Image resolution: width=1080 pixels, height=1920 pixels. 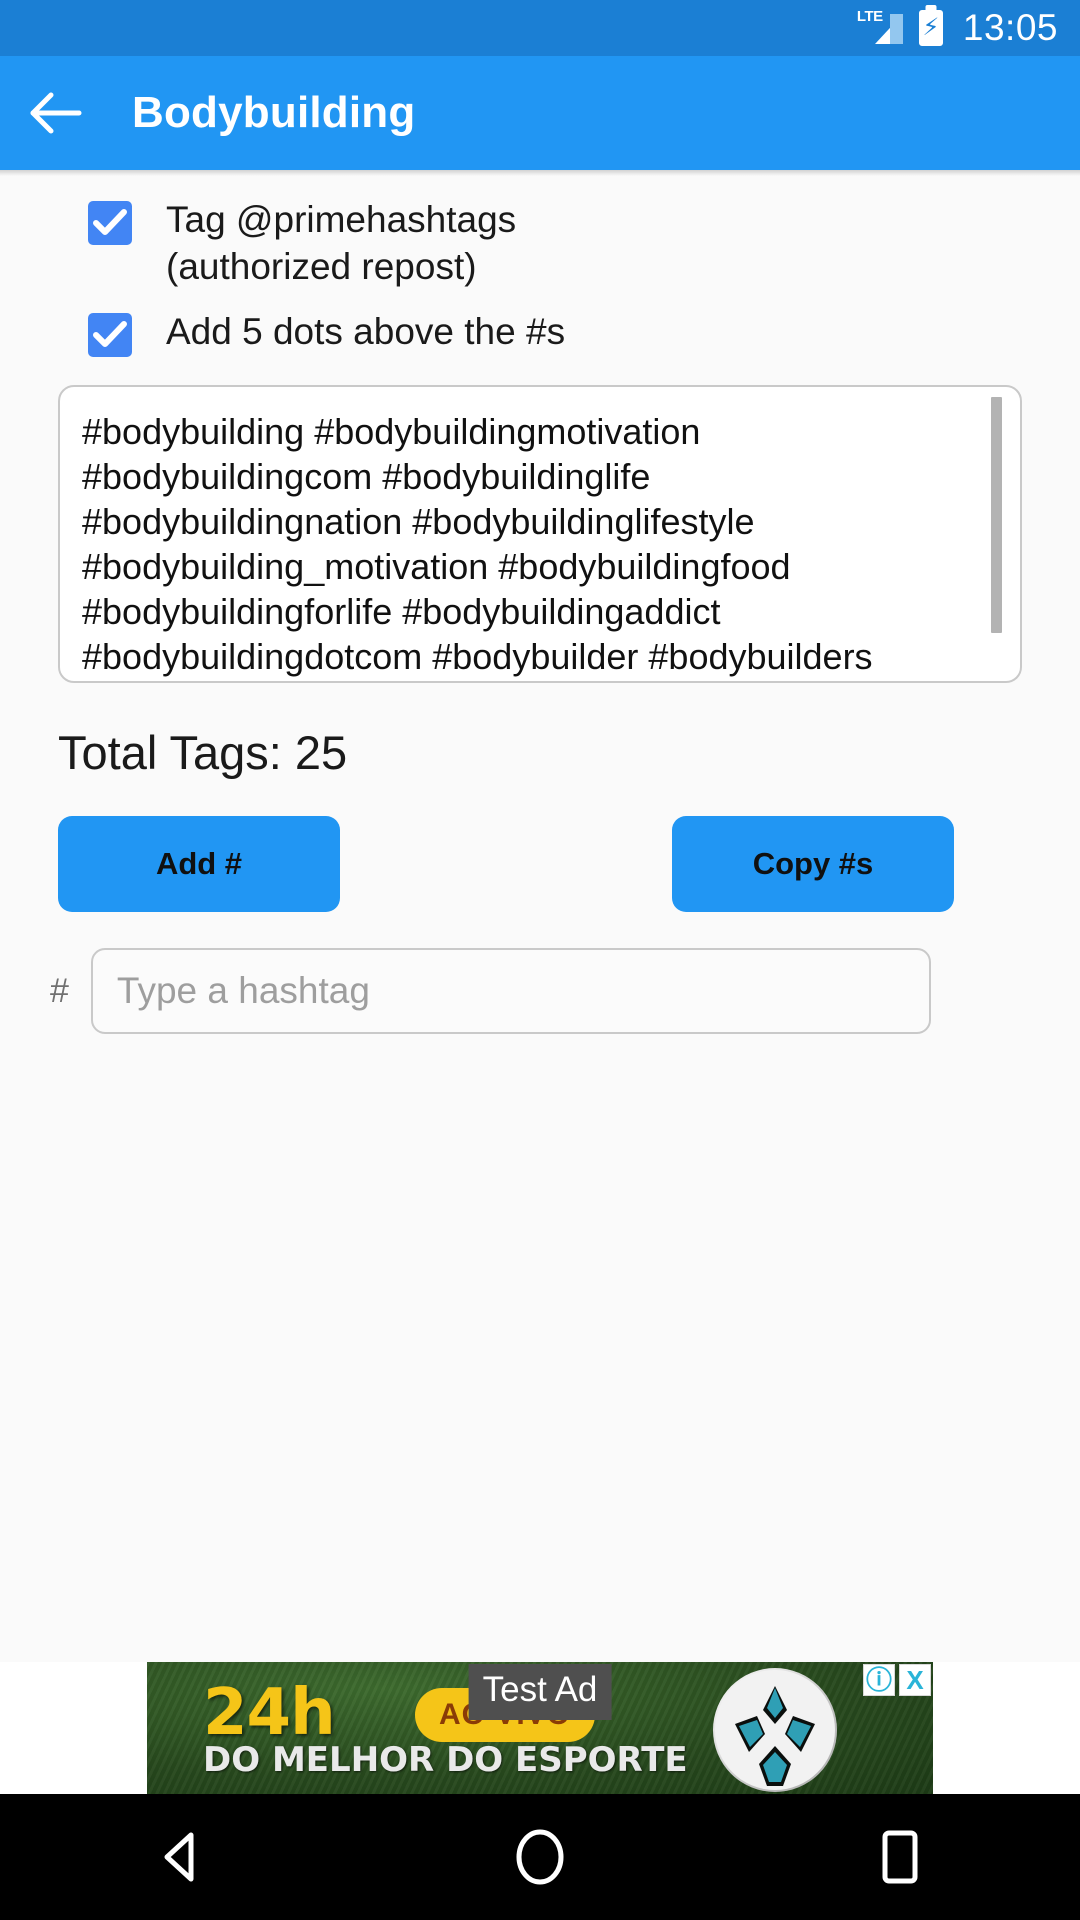 What do you see at coordinates (540, 864) in the screenshot?
I see `action-button-row: Add # Copy #s` at bounding box center [540, 864].